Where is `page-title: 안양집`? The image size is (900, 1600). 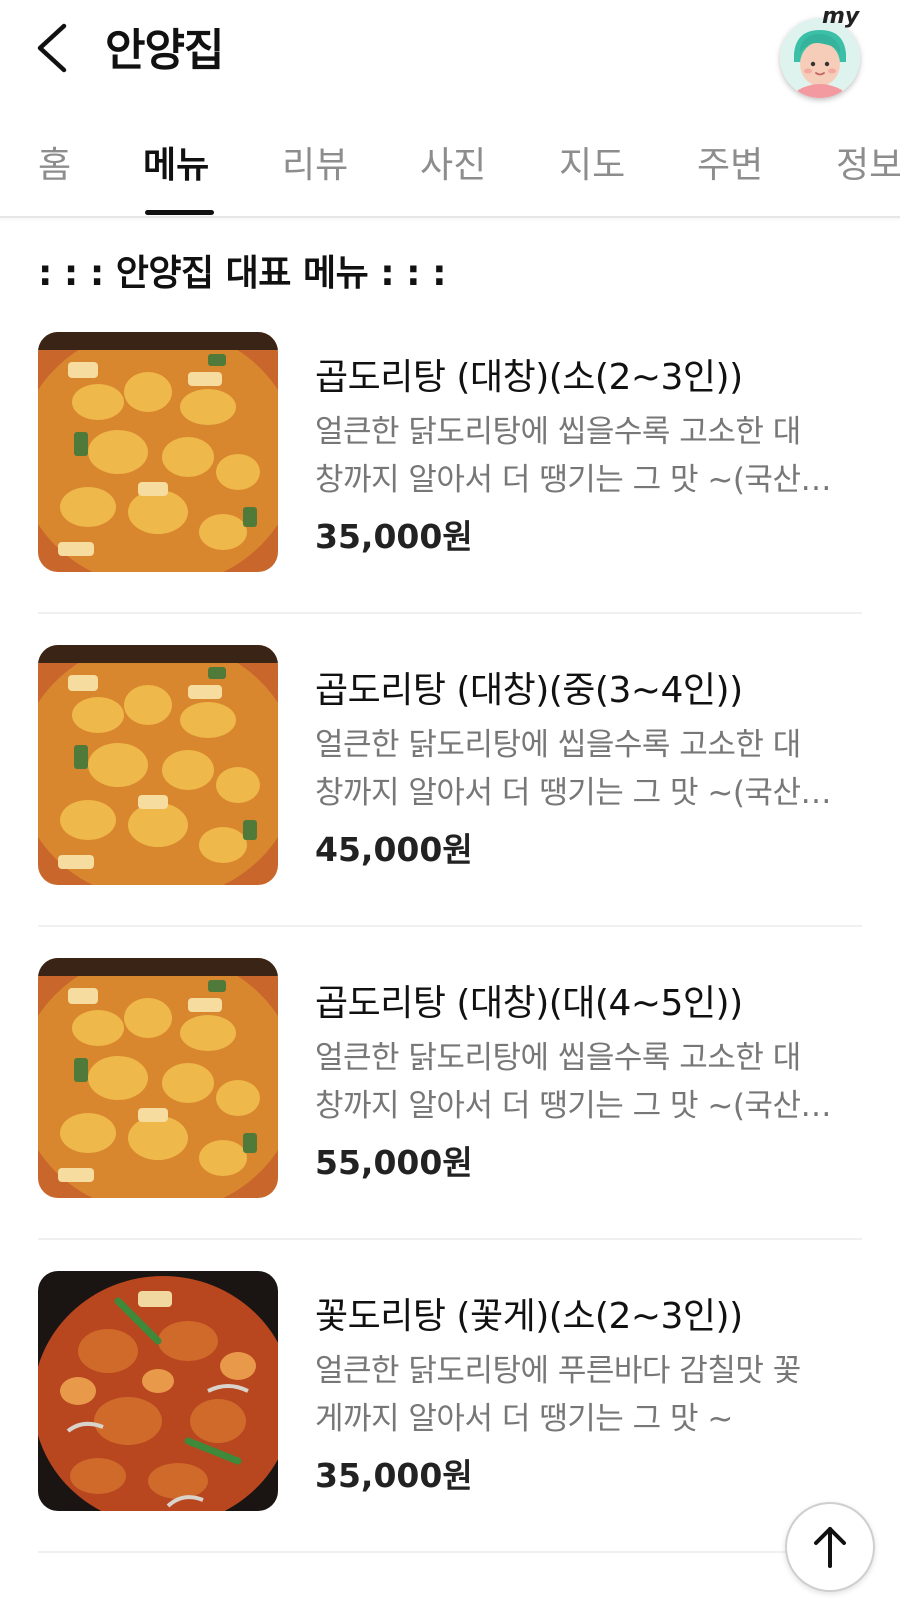 page-title: 안양집 is located at coordinates (164, 50).